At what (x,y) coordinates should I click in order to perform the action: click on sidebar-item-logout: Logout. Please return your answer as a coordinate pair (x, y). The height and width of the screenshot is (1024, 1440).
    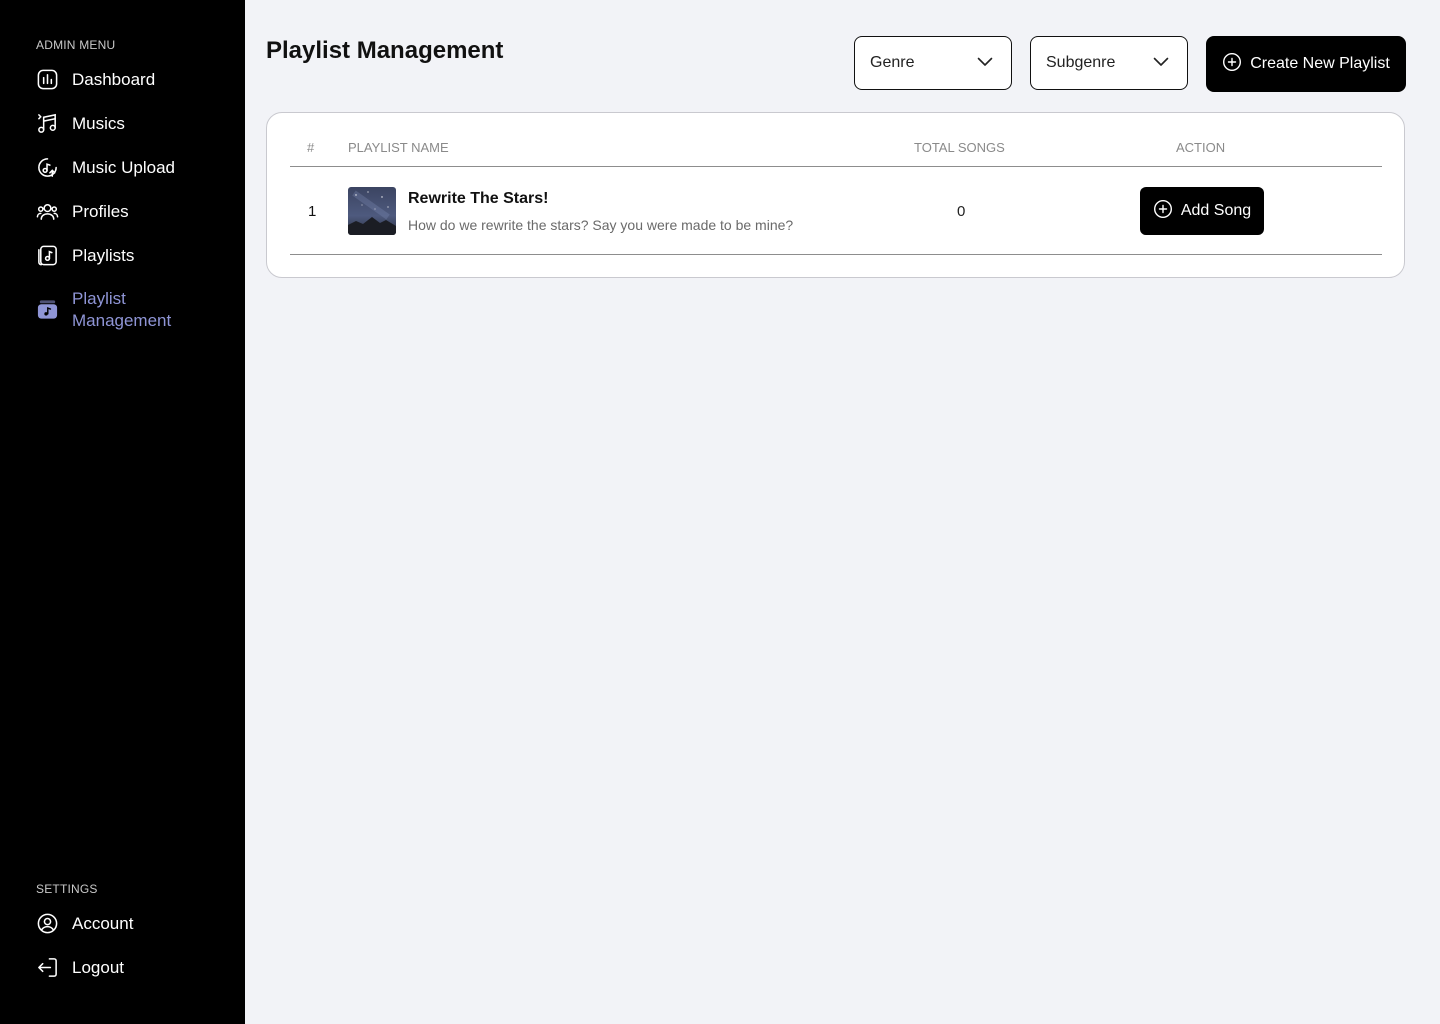
    Looking at the image, I should click on (80, 967).